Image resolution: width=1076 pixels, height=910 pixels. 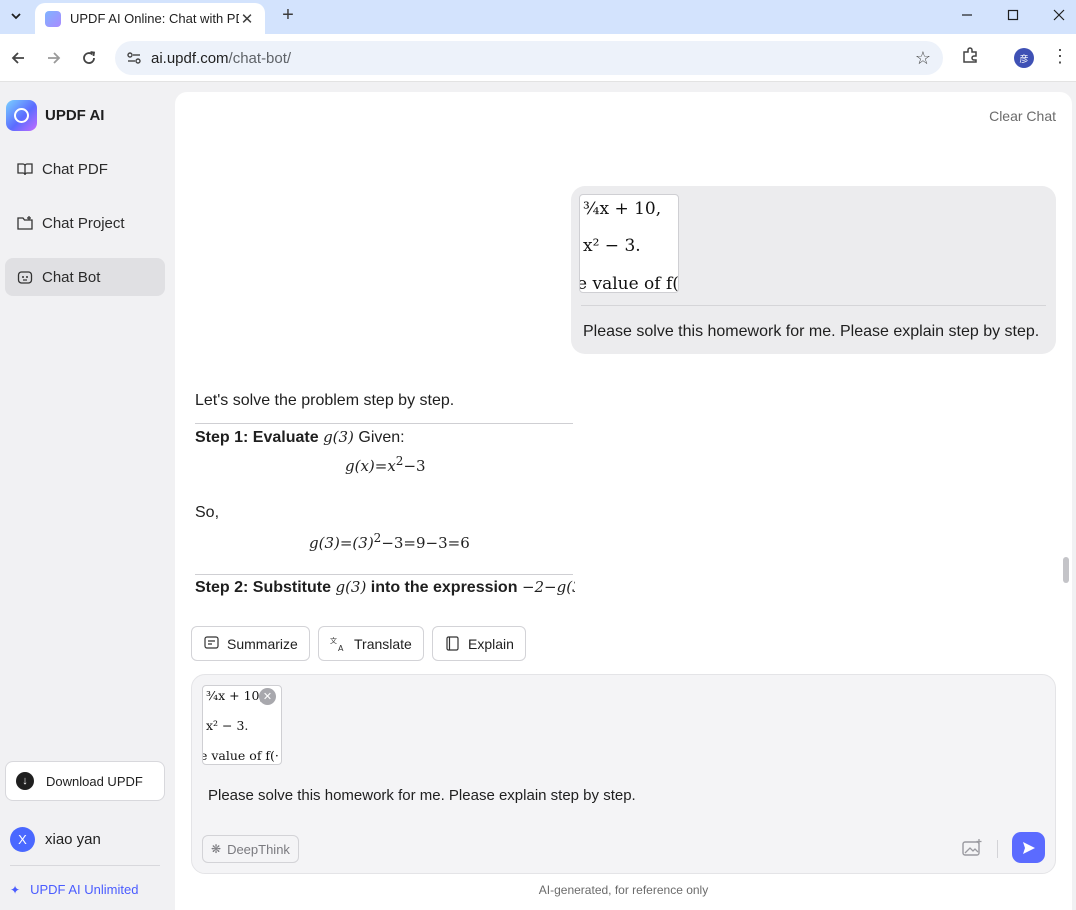 What do you see at coordinates (967, 15) in the screenshot?
I see `minimize-button` at bounding box center [967, 15].